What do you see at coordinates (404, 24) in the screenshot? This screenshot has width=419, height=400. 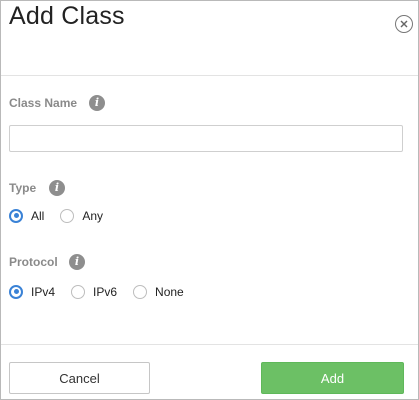 I see `close-icon` at bounding box center [404, 24].